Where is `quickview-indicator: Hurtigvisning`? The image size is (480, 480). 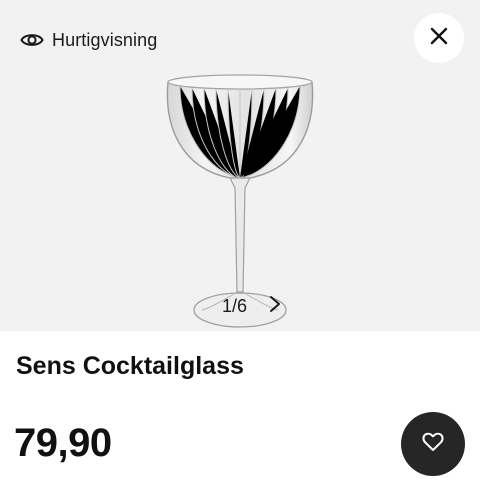
quickview-indicator: Hurtigvisning is located at coordinates (88, 40).